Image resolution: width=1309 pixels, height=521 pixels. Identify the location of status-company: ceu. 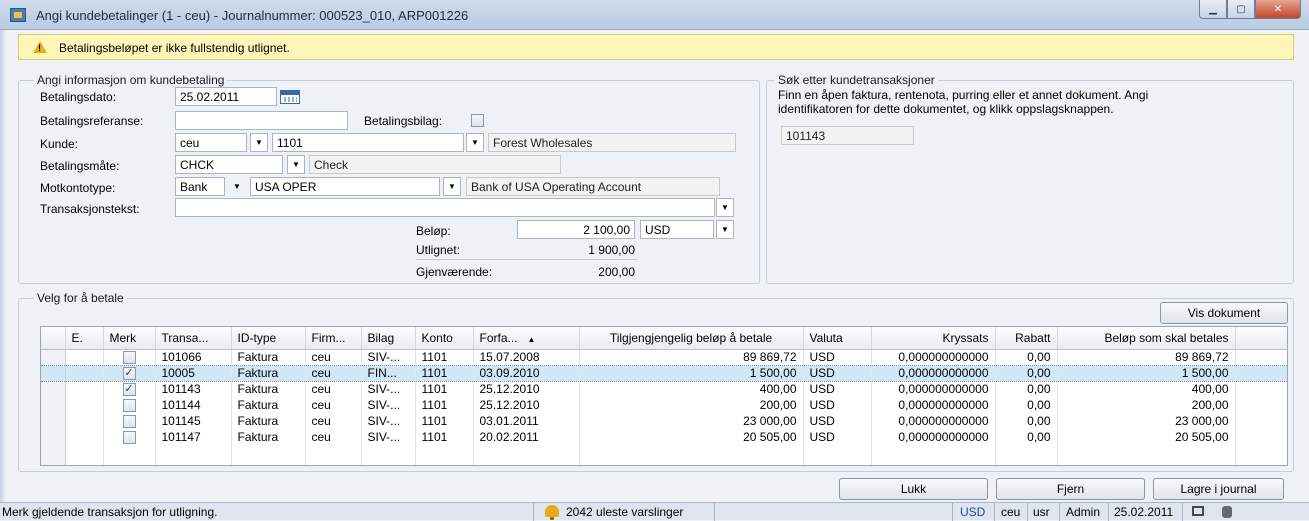
(1010, 512).